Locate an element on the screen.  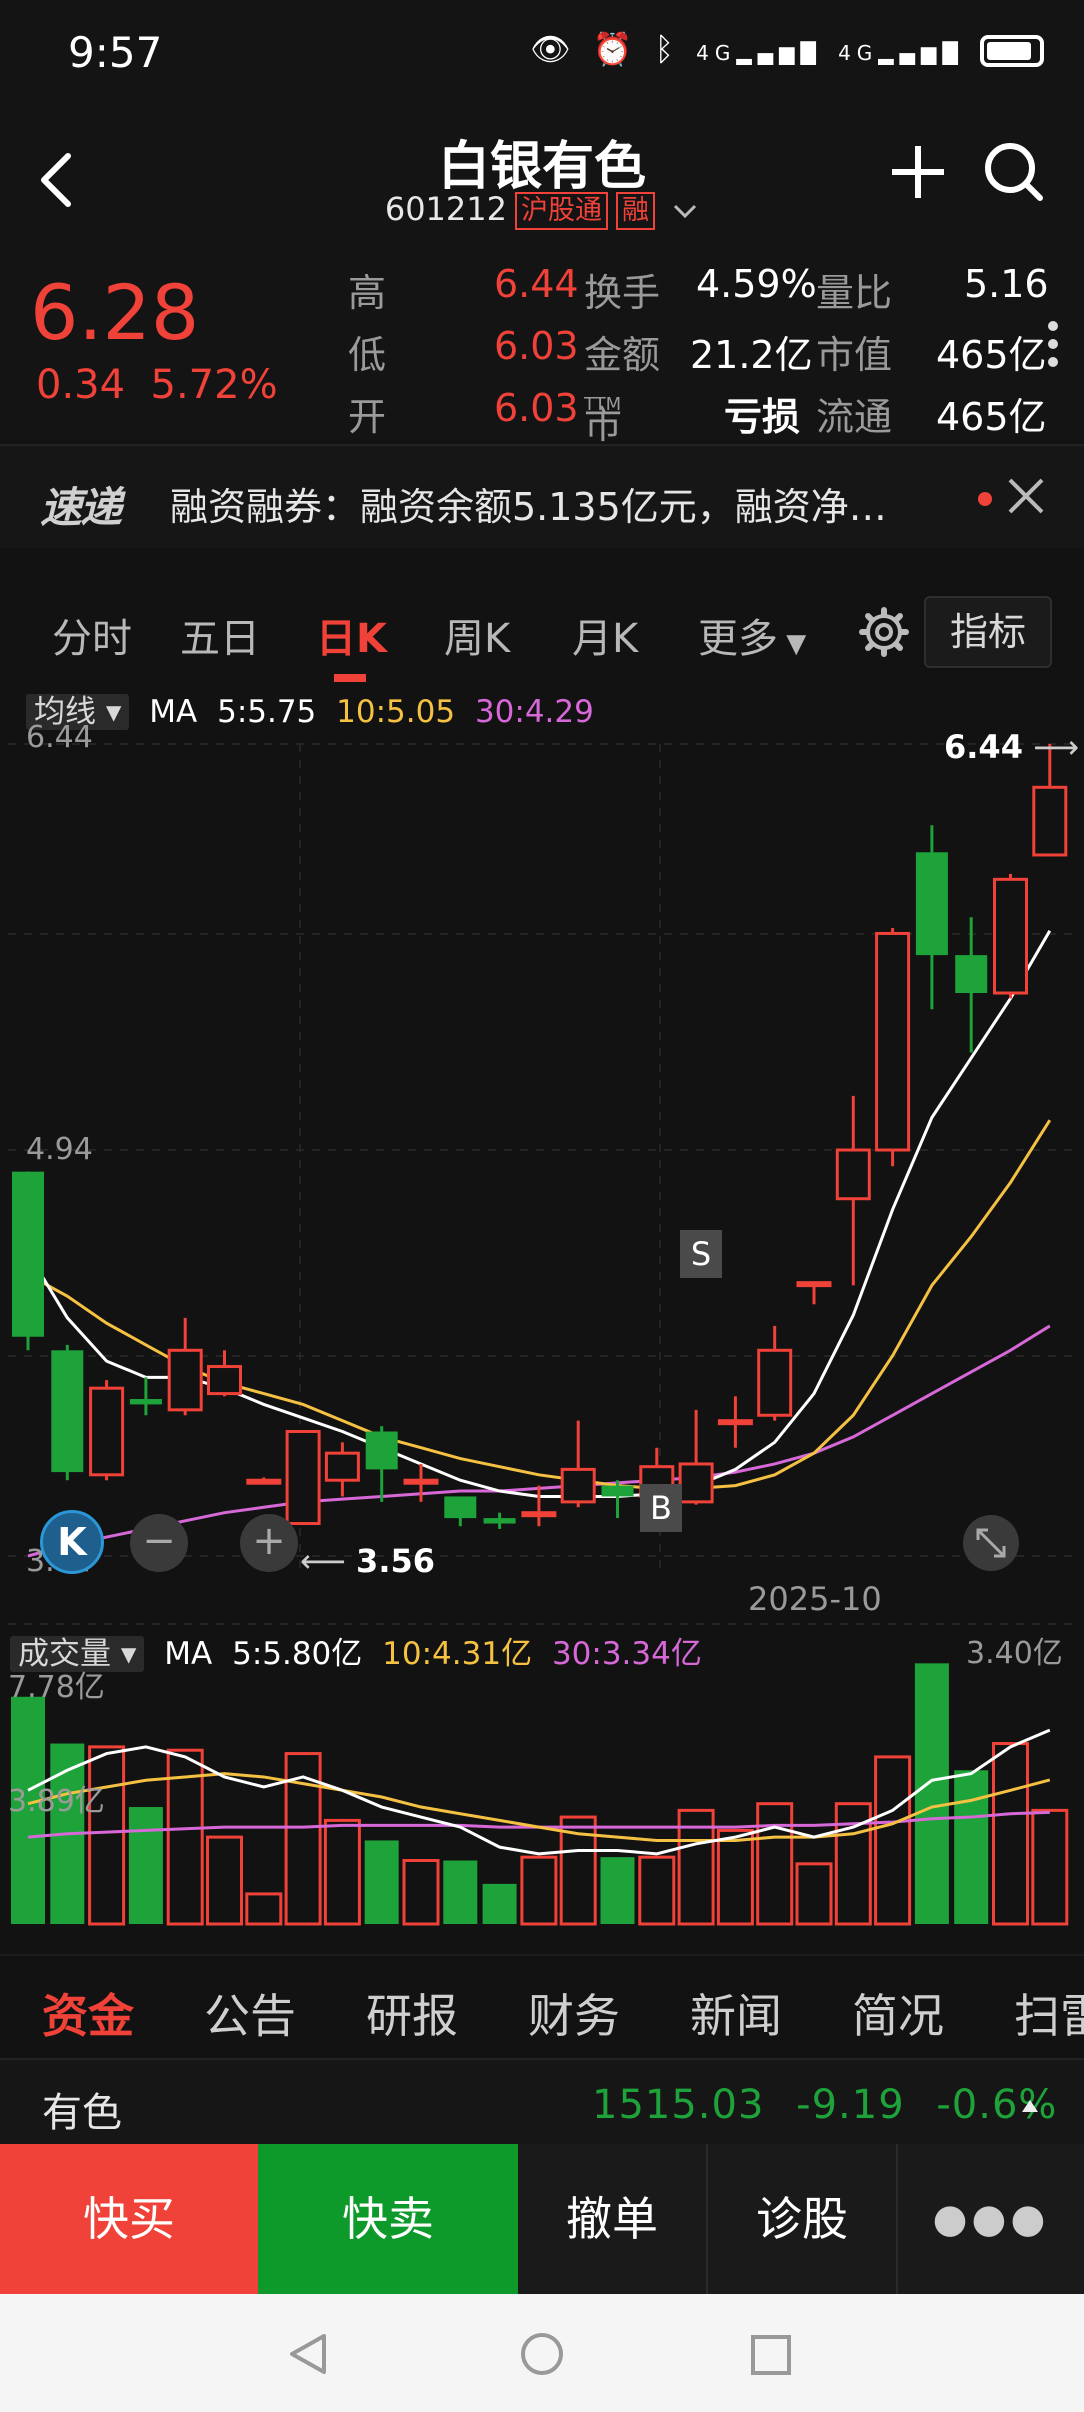
label-market-cap: 市值 is located at coordinates (854, 355).